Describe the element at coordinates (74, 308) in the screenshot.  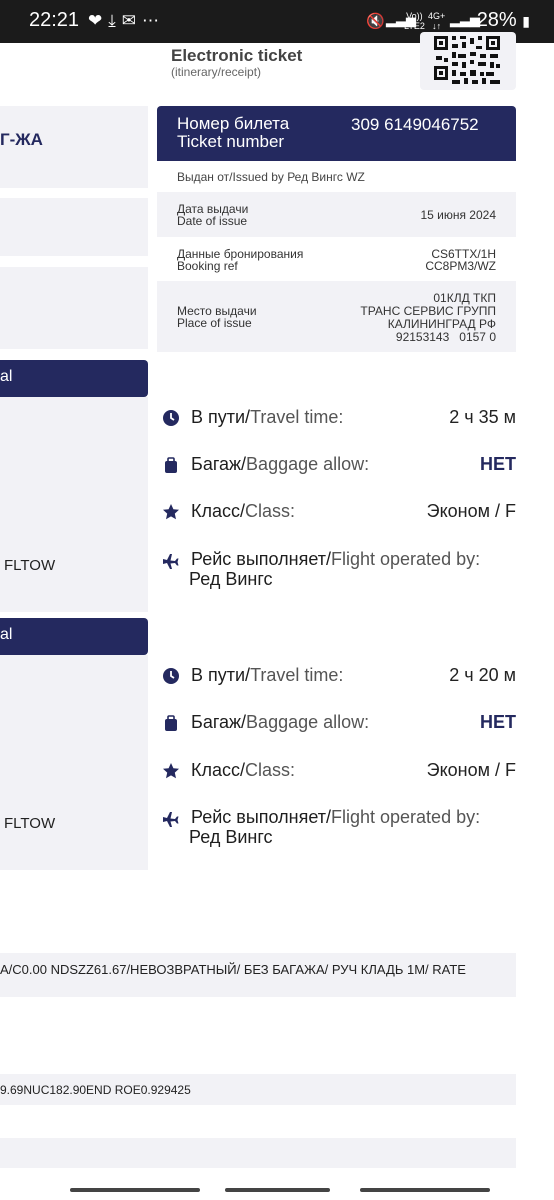
I see `document-card` at that location.